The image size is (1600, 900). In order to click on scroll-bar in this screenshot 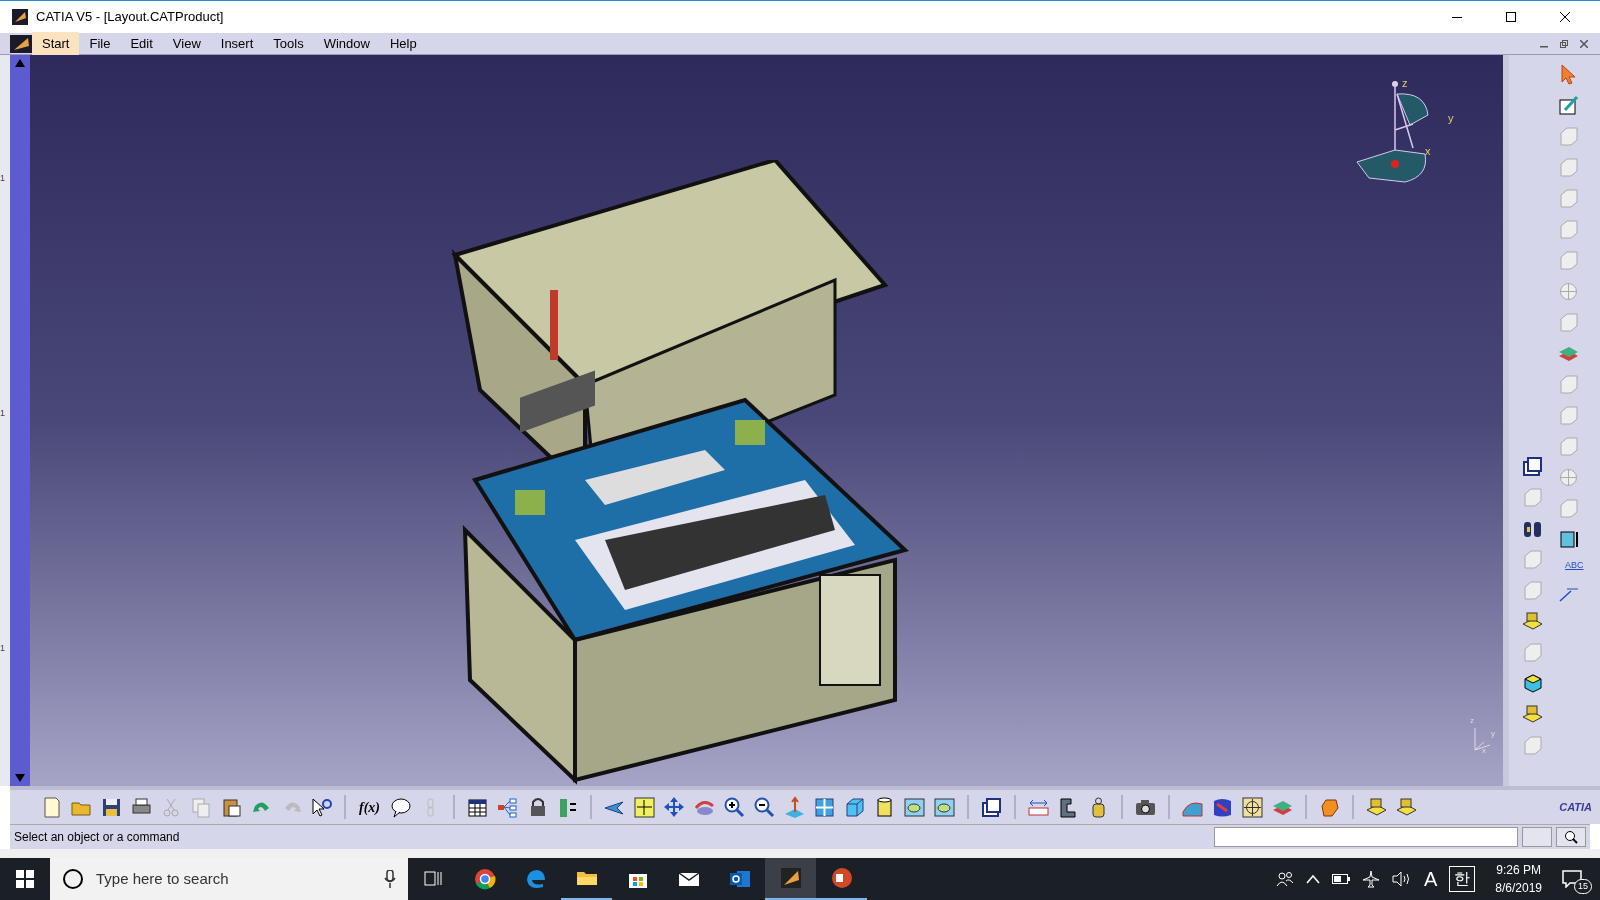, I will do `click(20, 420)`.